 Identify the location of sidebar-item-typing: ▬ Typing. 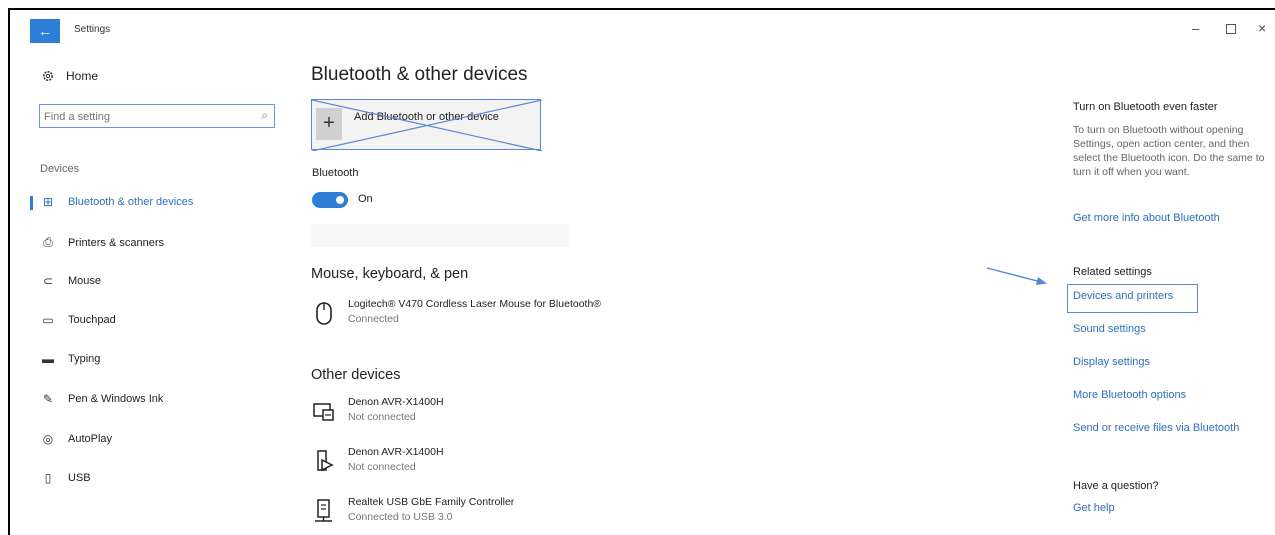
(70, 359).